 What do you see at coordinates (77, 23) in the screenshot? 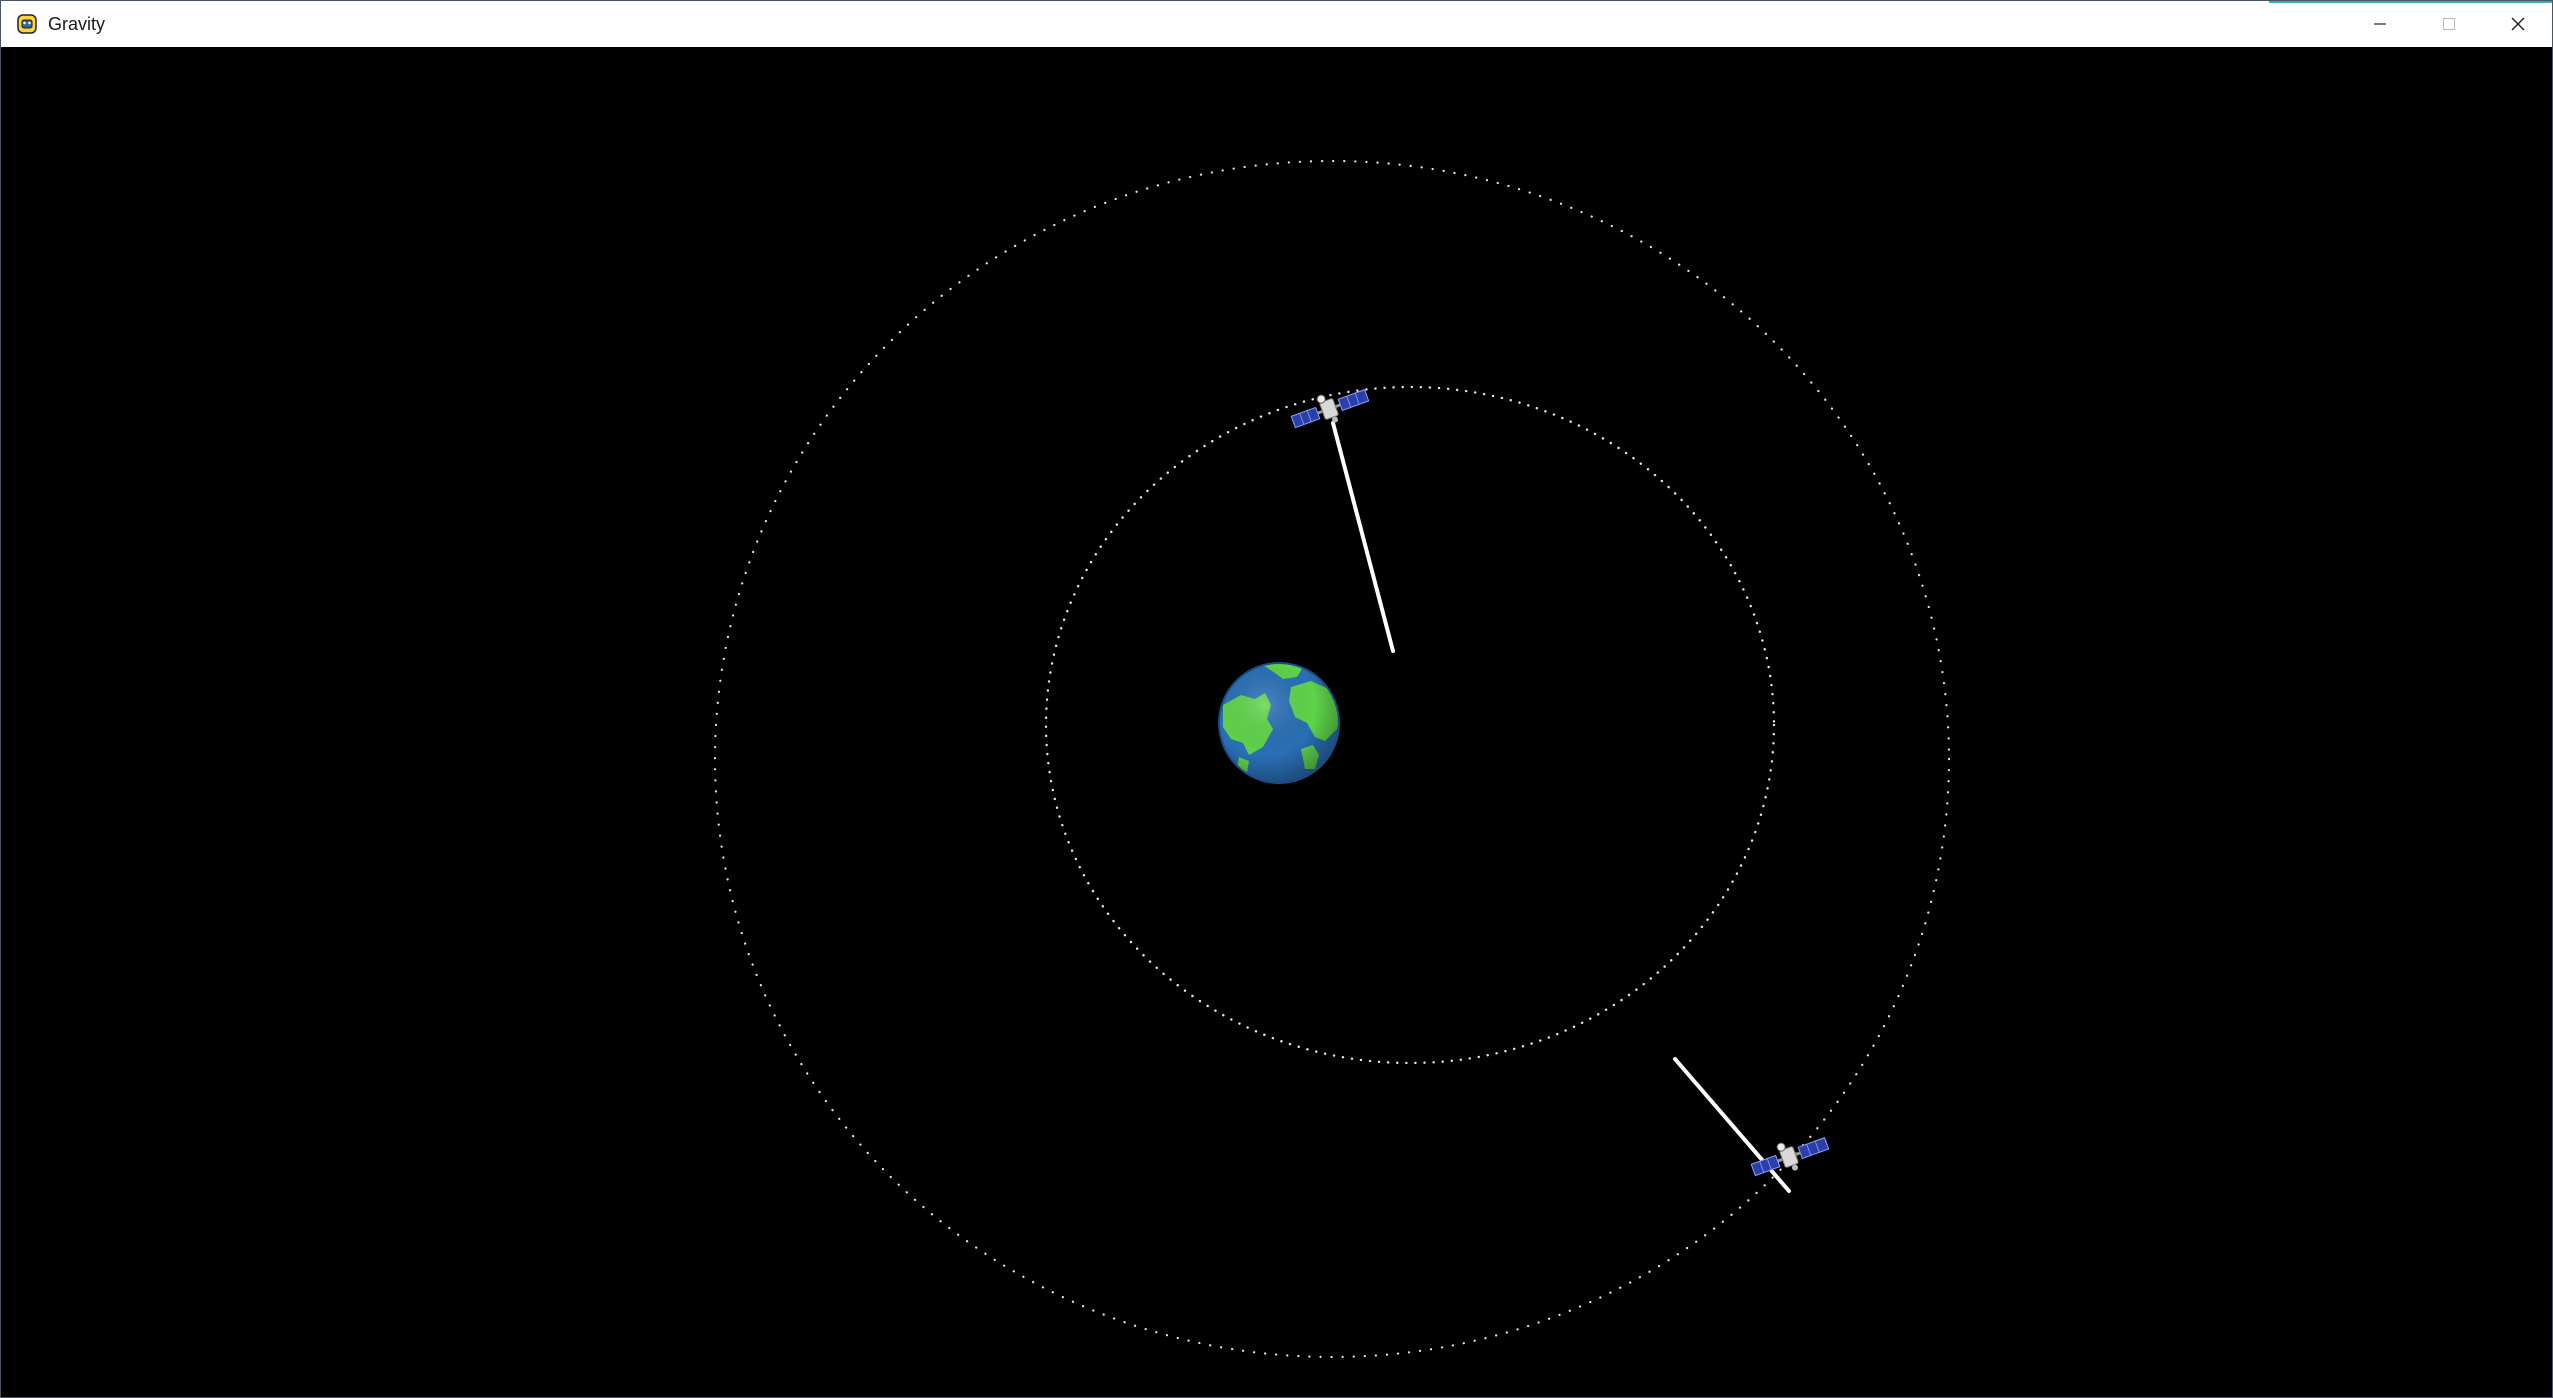
I see `window-title: Gravity` at bounding box center [77, 23].